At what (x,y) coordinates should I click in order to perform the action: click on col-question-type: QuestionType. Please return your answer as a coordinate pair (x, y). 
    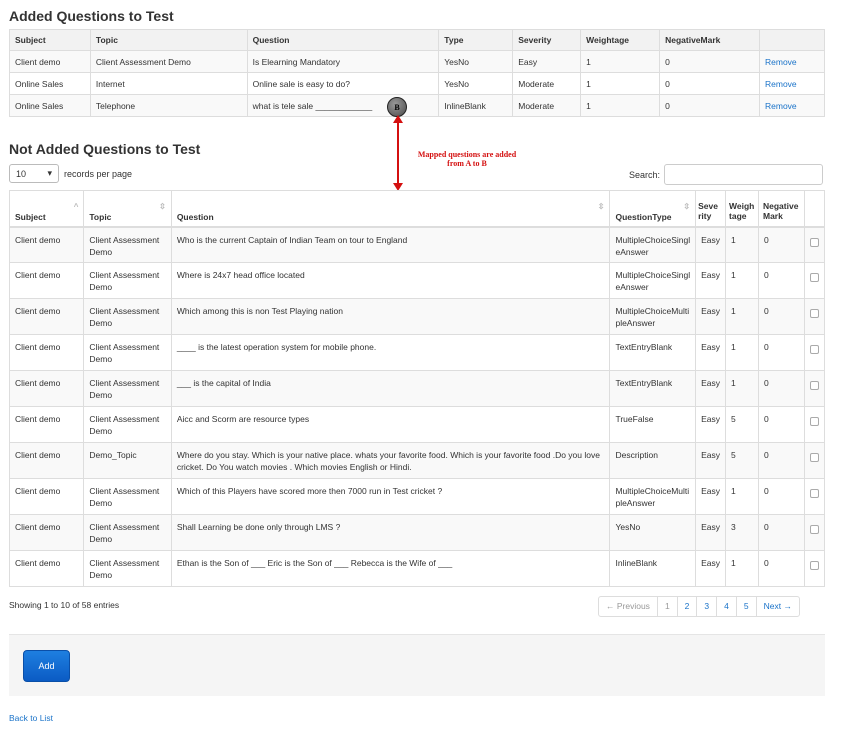
    Looking at the image, I should click on (643, 216).